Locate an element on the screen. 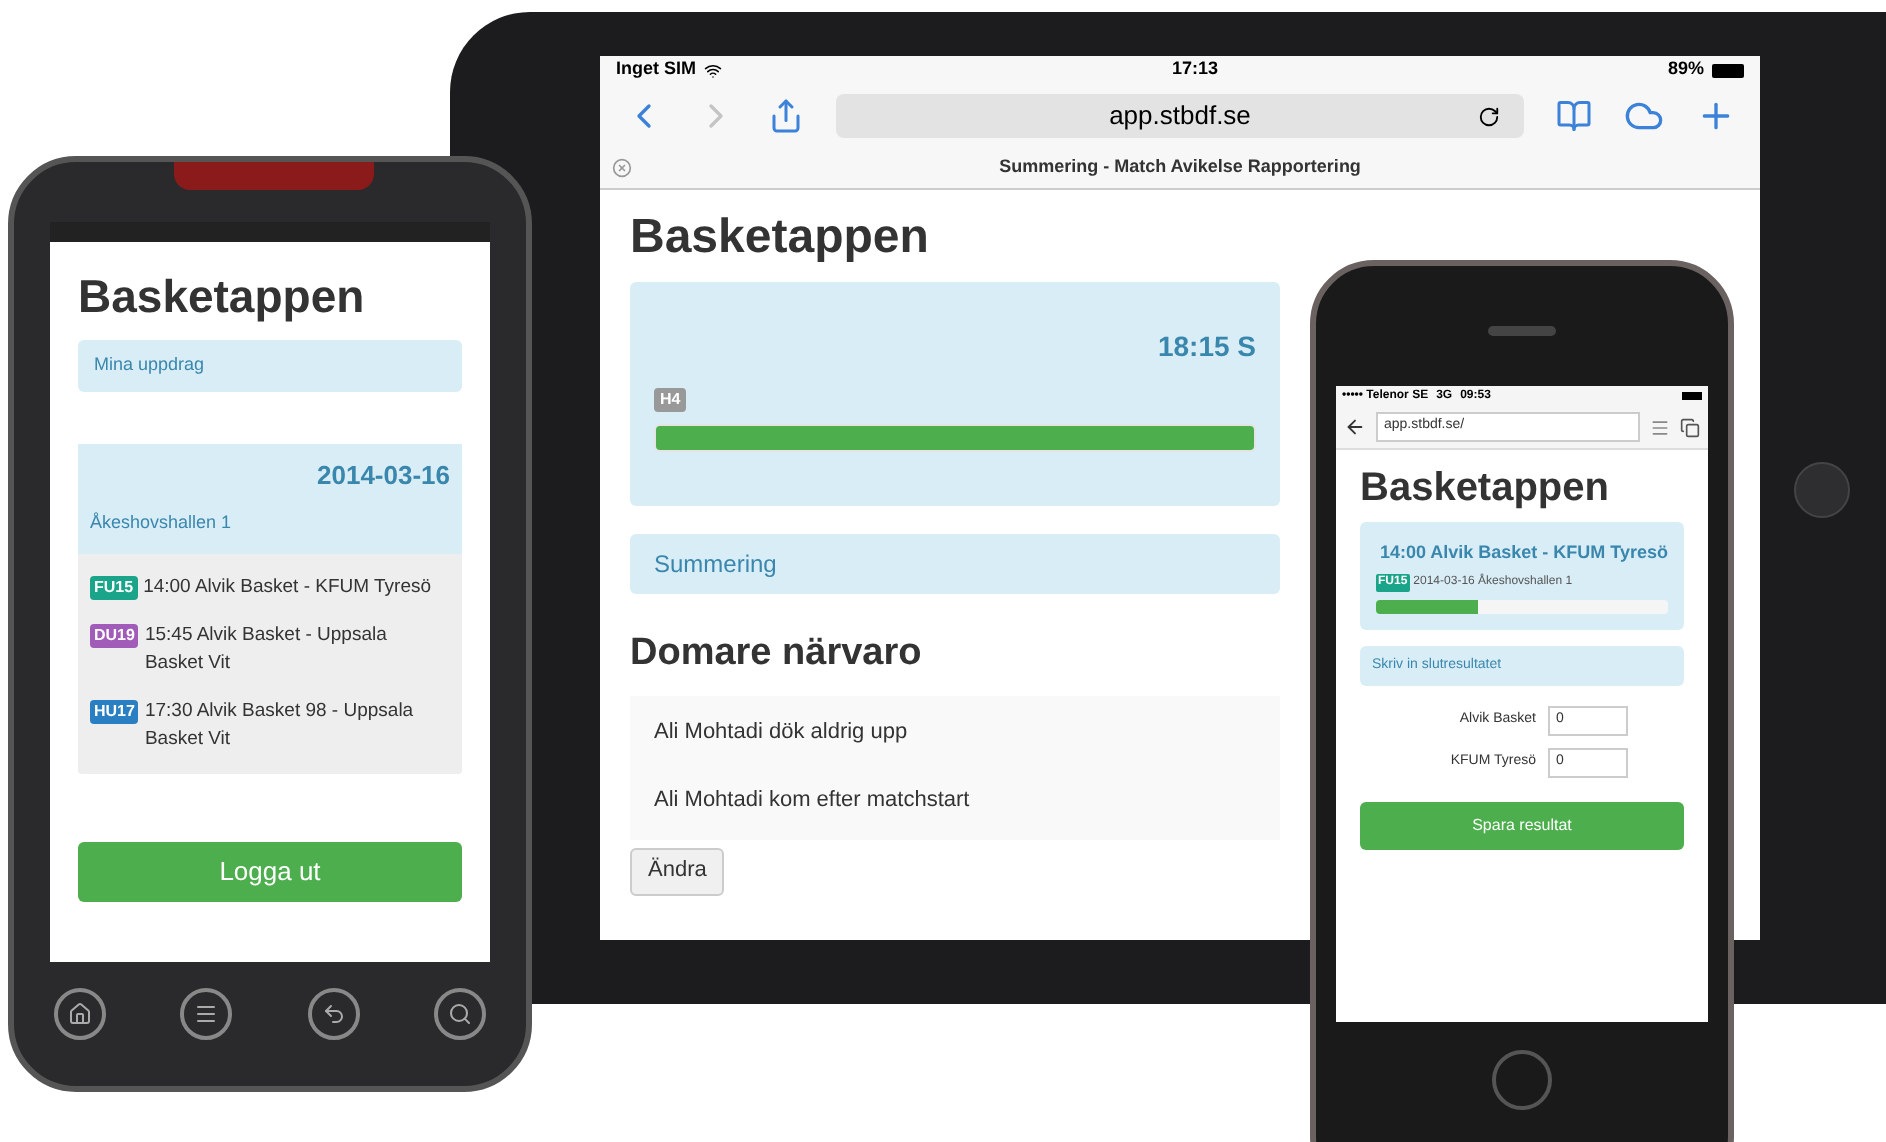  match-text: 17:30 Alvik Basket 98 - Uppsala Basket Vit is located at coordinates (297, 725).